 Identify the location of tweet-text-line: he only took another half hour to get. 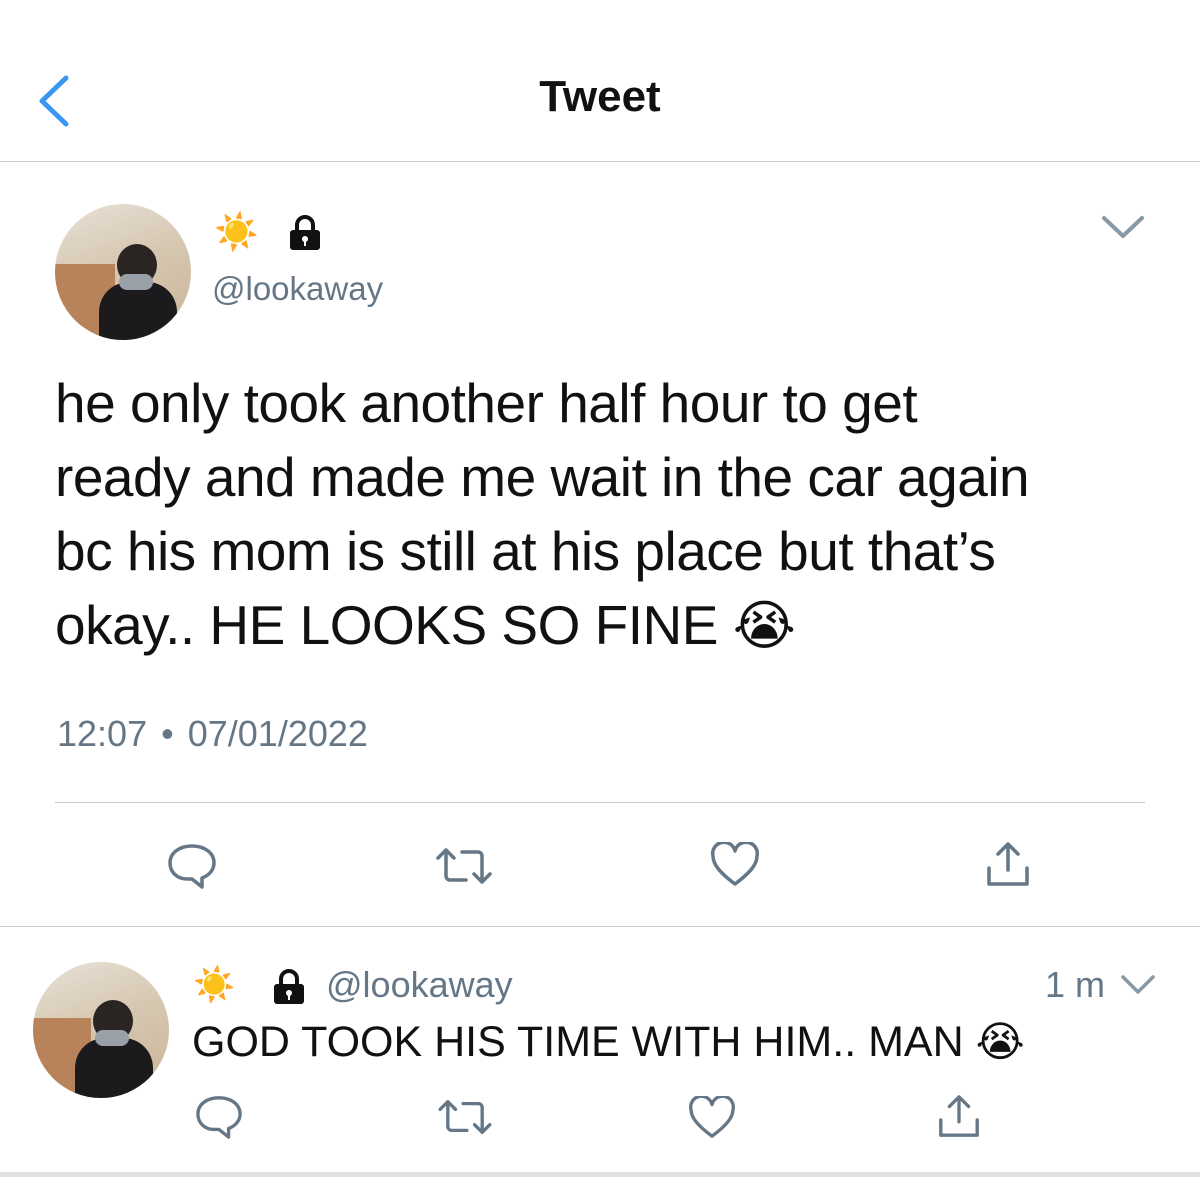
(486, 403).